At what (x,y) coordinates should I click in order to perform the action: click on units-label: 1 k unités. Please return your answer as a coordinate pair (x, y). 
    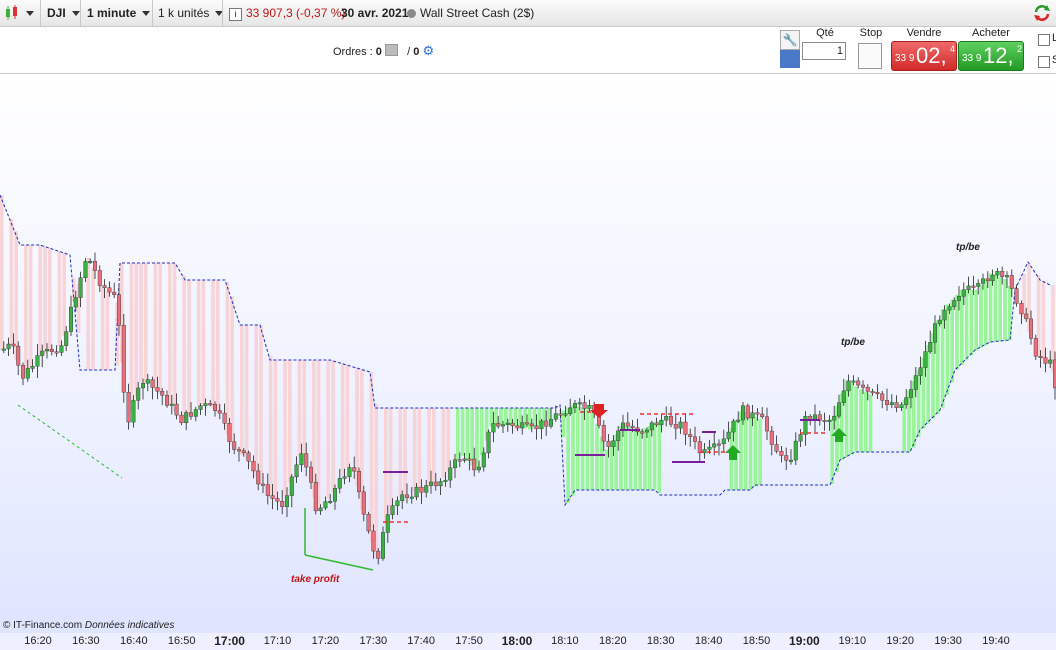
    Looking at the image, I should click on (184, 13).